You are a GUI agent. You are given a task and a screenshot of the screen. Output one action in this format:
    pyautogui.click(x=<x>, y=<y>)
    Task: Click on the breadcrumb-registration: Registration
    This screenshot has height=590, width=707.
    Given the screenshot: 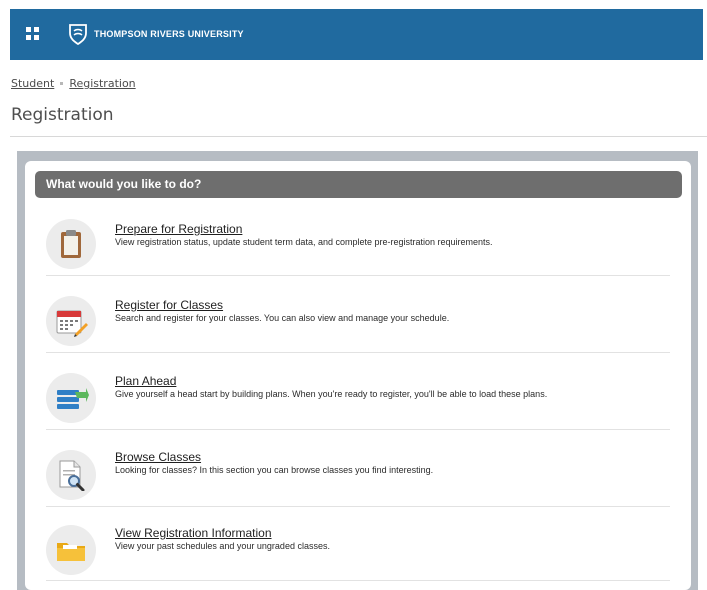 What is the action you would take?
    pyautogui.click(x=102, y=83)
    